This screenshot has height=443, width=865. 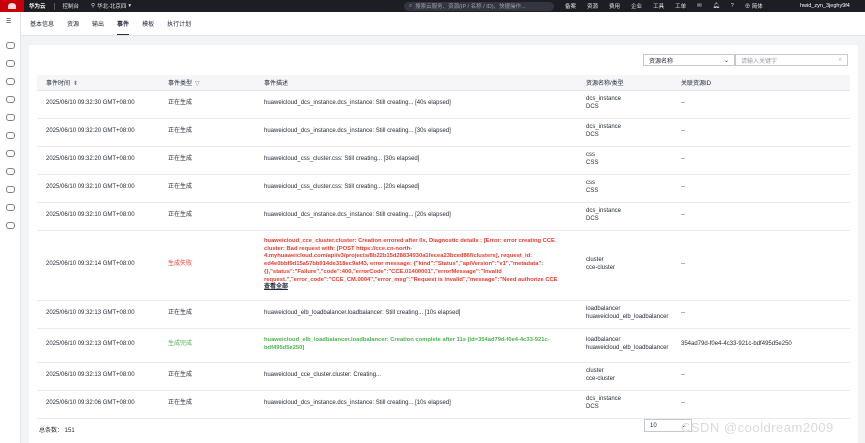 What do you see at coordinates (111, 6) in the screenshot?
I see `region-selector: ⚲ 华北-北京四 ▾` at bounding box center [111, 6].